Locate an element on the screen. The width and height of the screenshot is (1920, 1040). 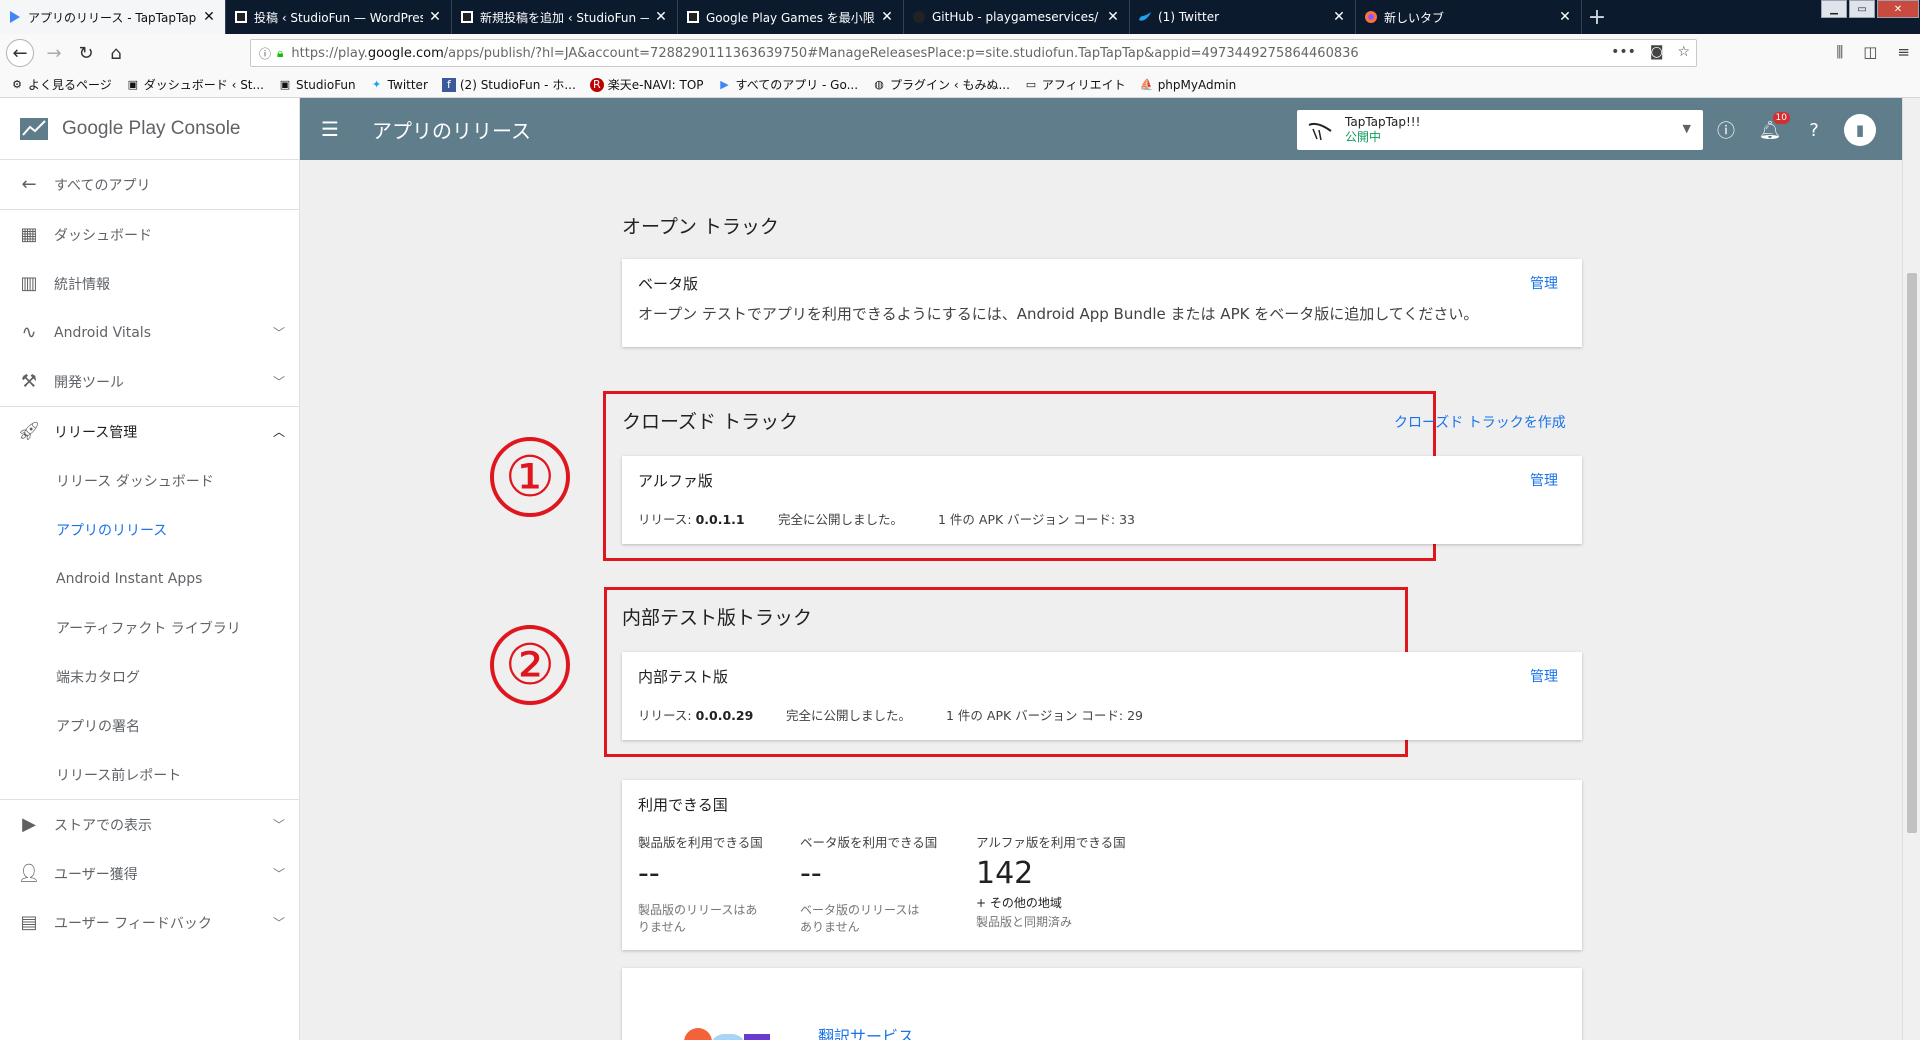
alpha-countries-value: 142 is located at coordinates (1005, 873).